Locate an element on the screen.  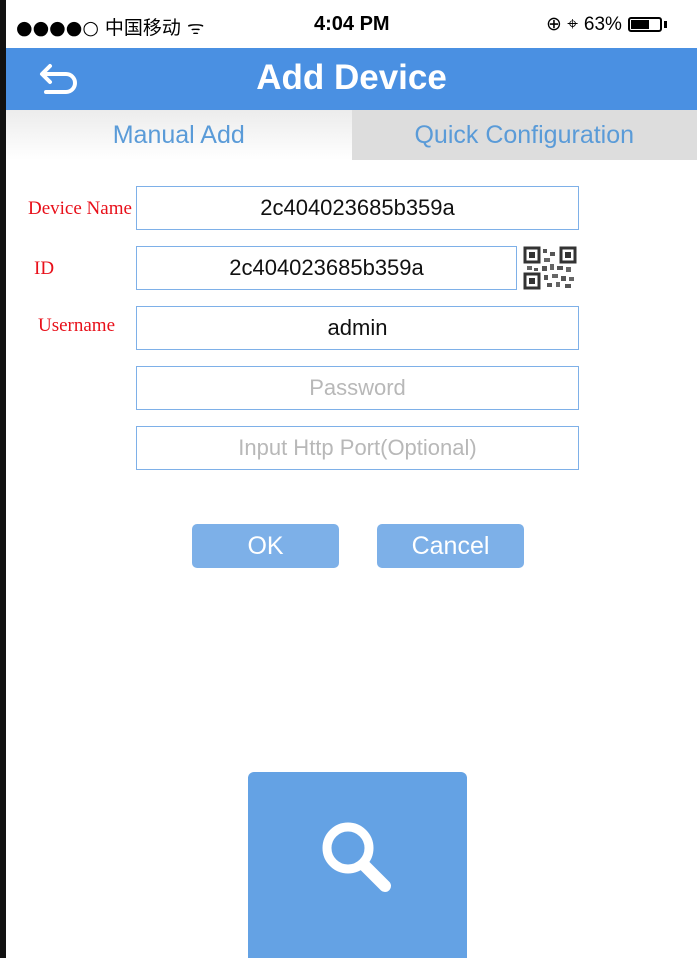
status-right: ⊕ ⌖ 63% is located at coordinates (606, 24).